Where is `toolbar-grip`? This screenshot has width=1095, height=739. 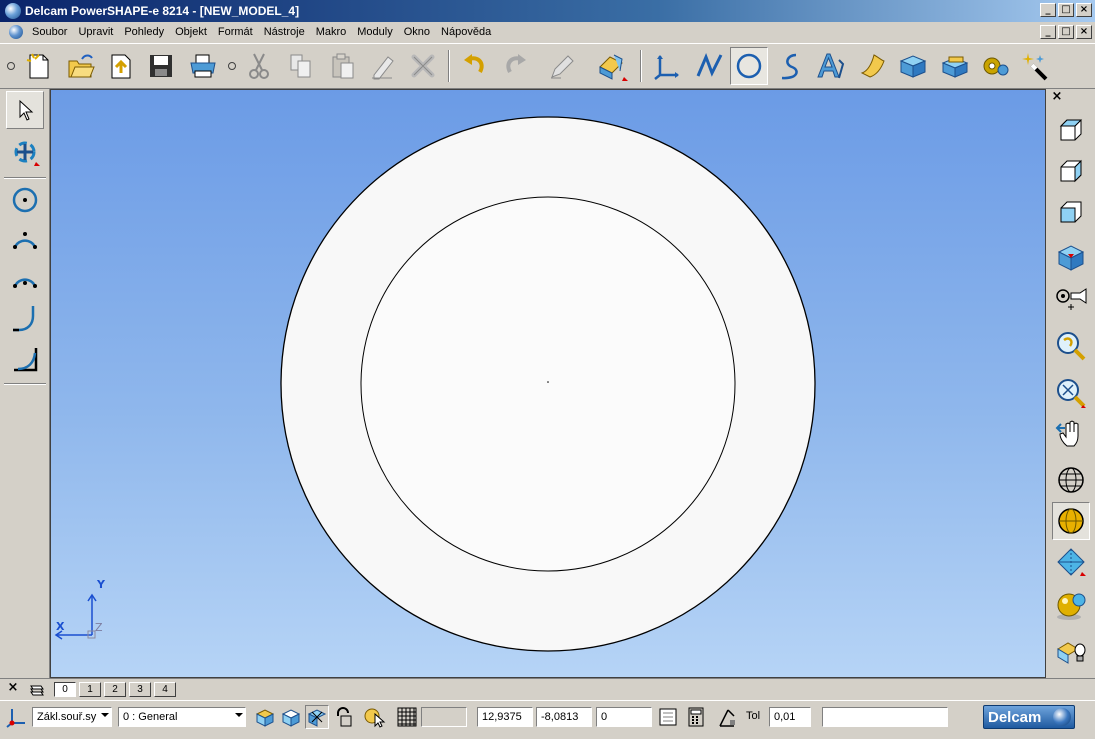 toolbar-grip is located at coordinates (11, 66).